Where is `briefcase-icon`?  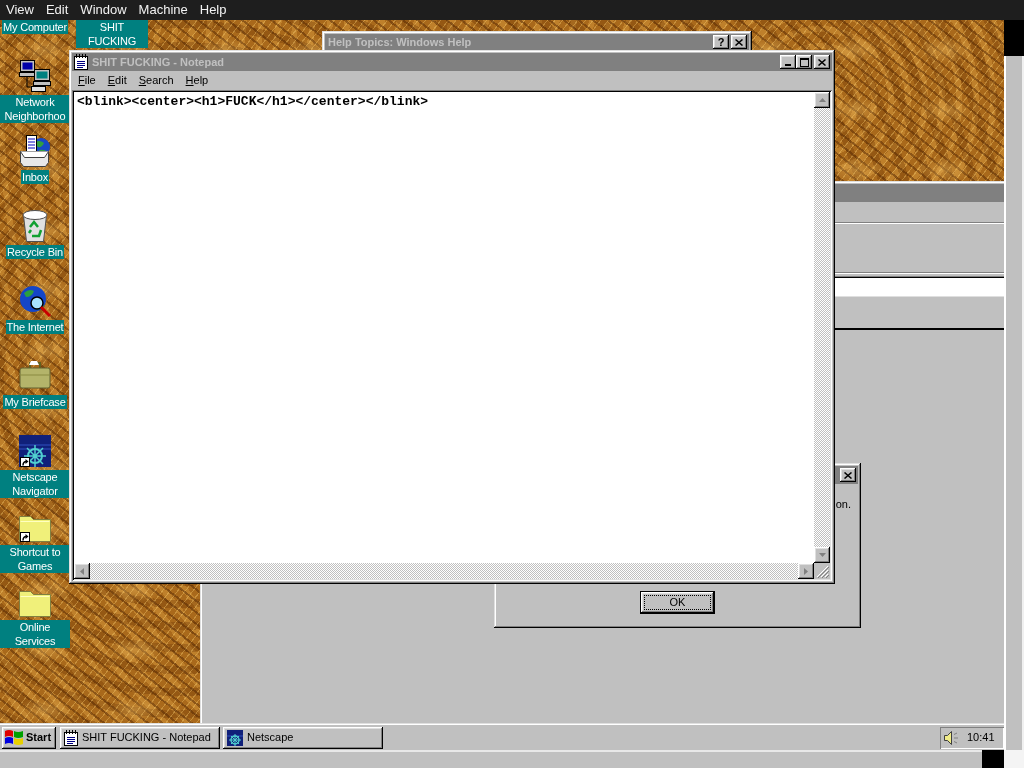 briefcase-icon is located at coordinates (35, 376).